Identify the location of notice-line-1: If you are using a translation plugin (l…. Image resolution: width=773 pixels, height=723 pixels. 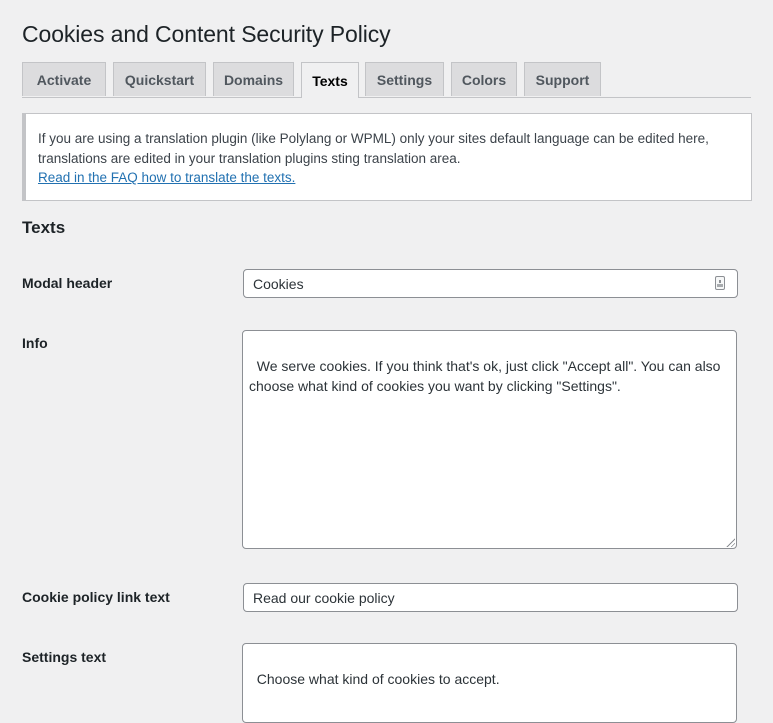
(373, 138).